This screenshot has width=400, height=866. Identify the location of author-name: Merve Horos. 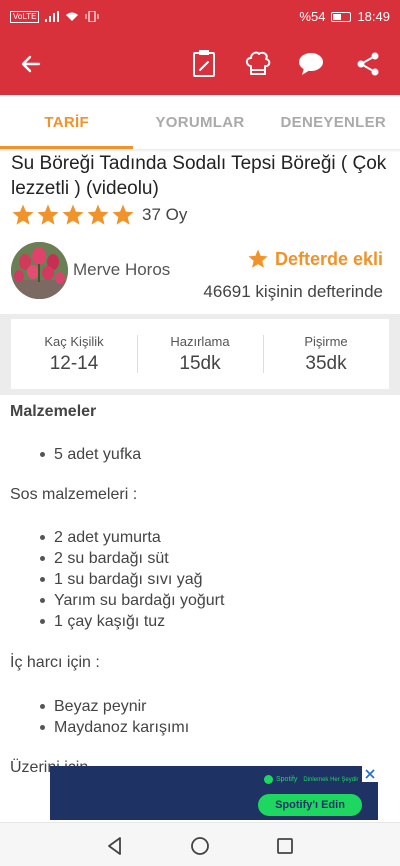
(121, 270).